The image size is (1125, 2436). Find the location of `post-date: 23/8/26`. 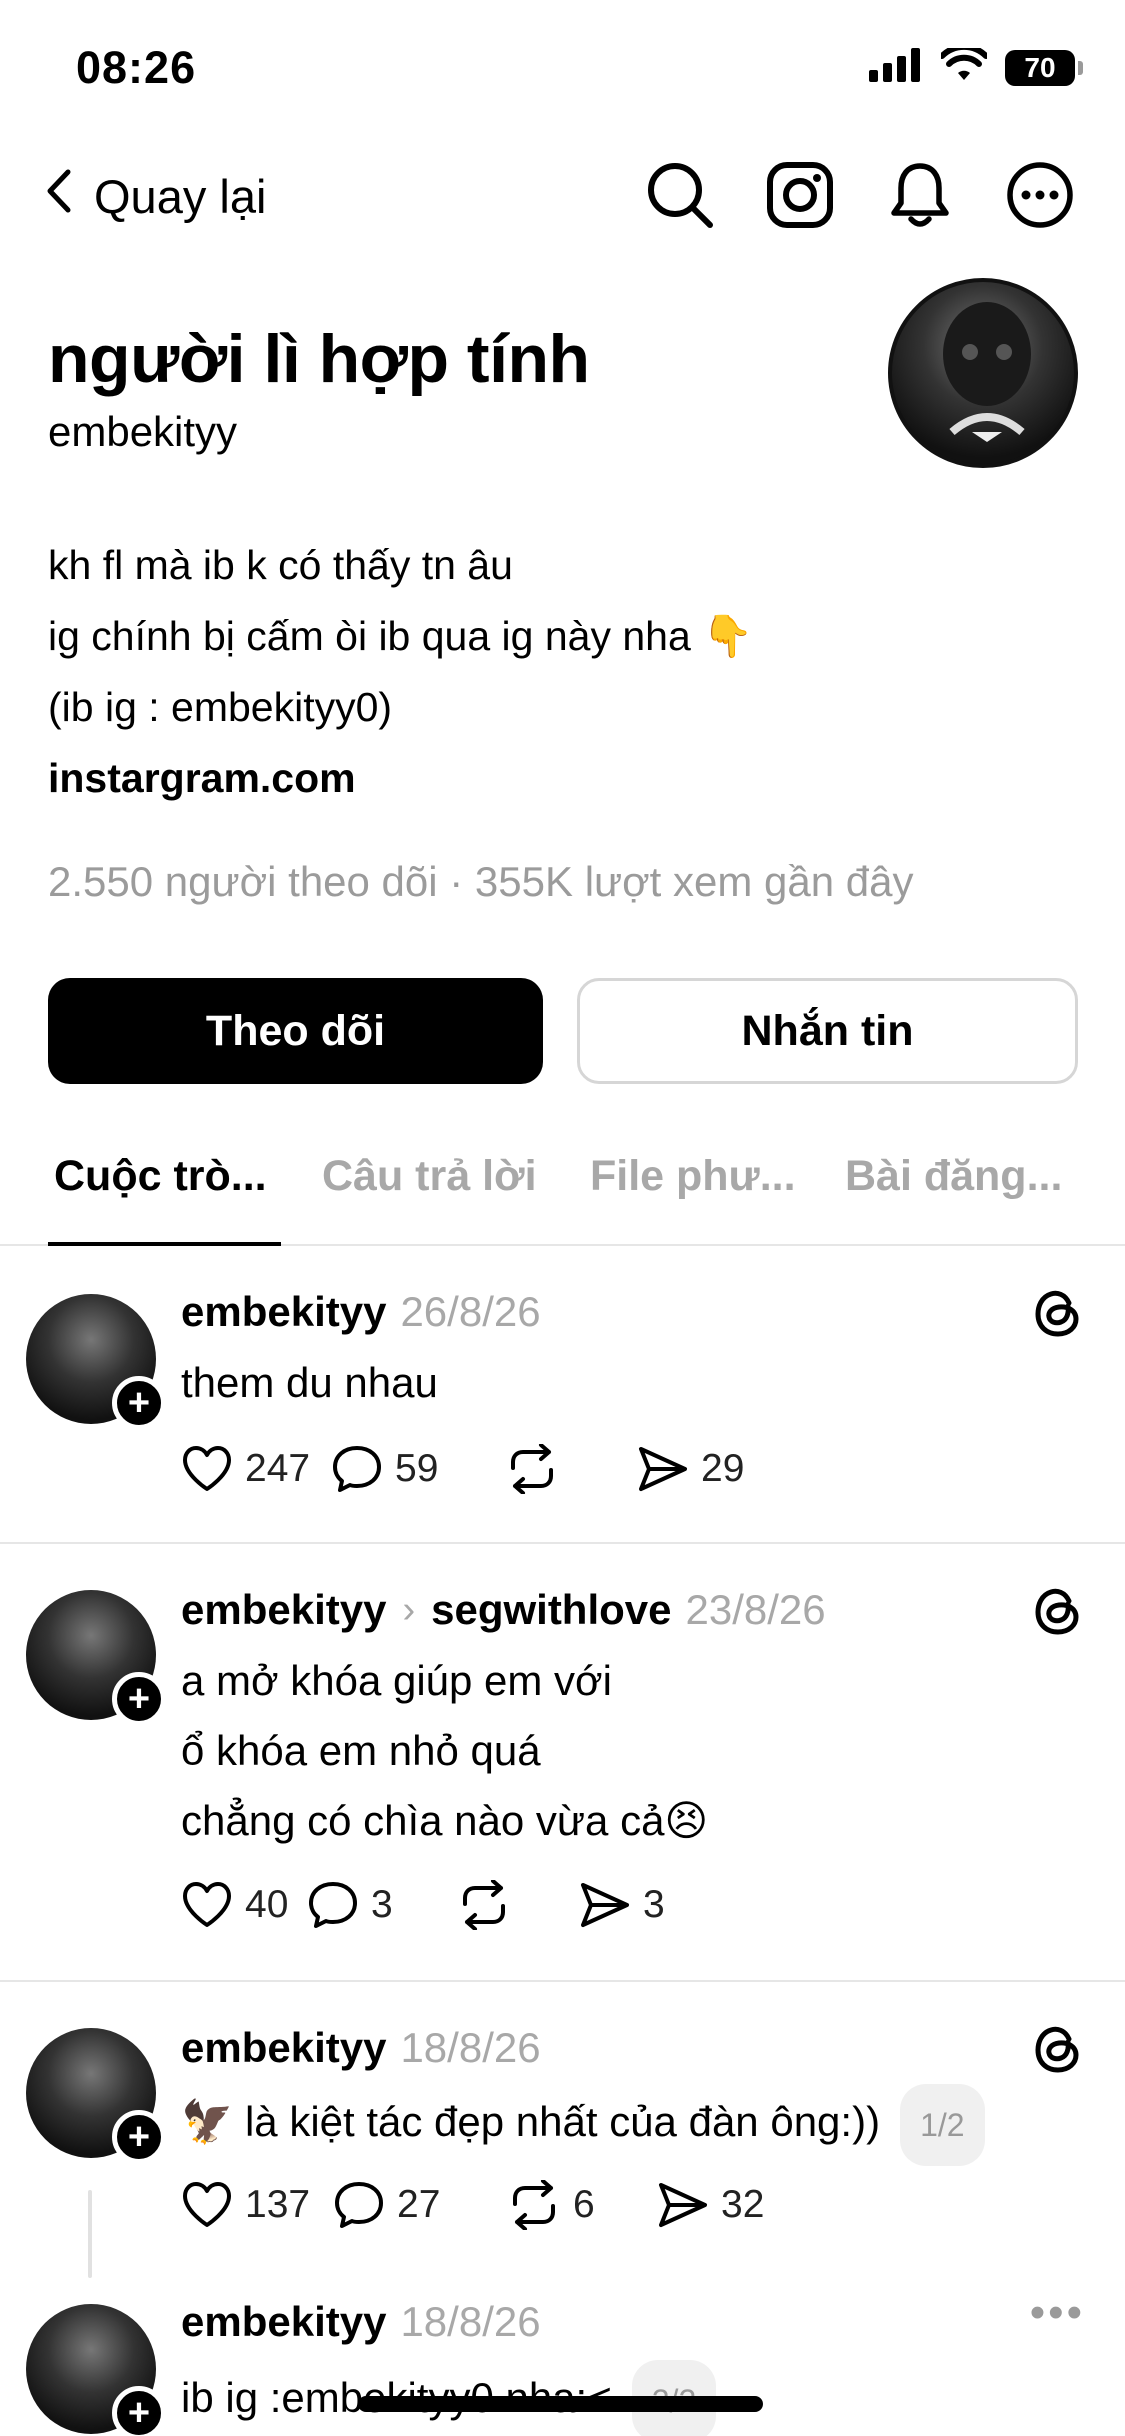

post-date: 23/8/26 is located at coordinates (755, 1609).